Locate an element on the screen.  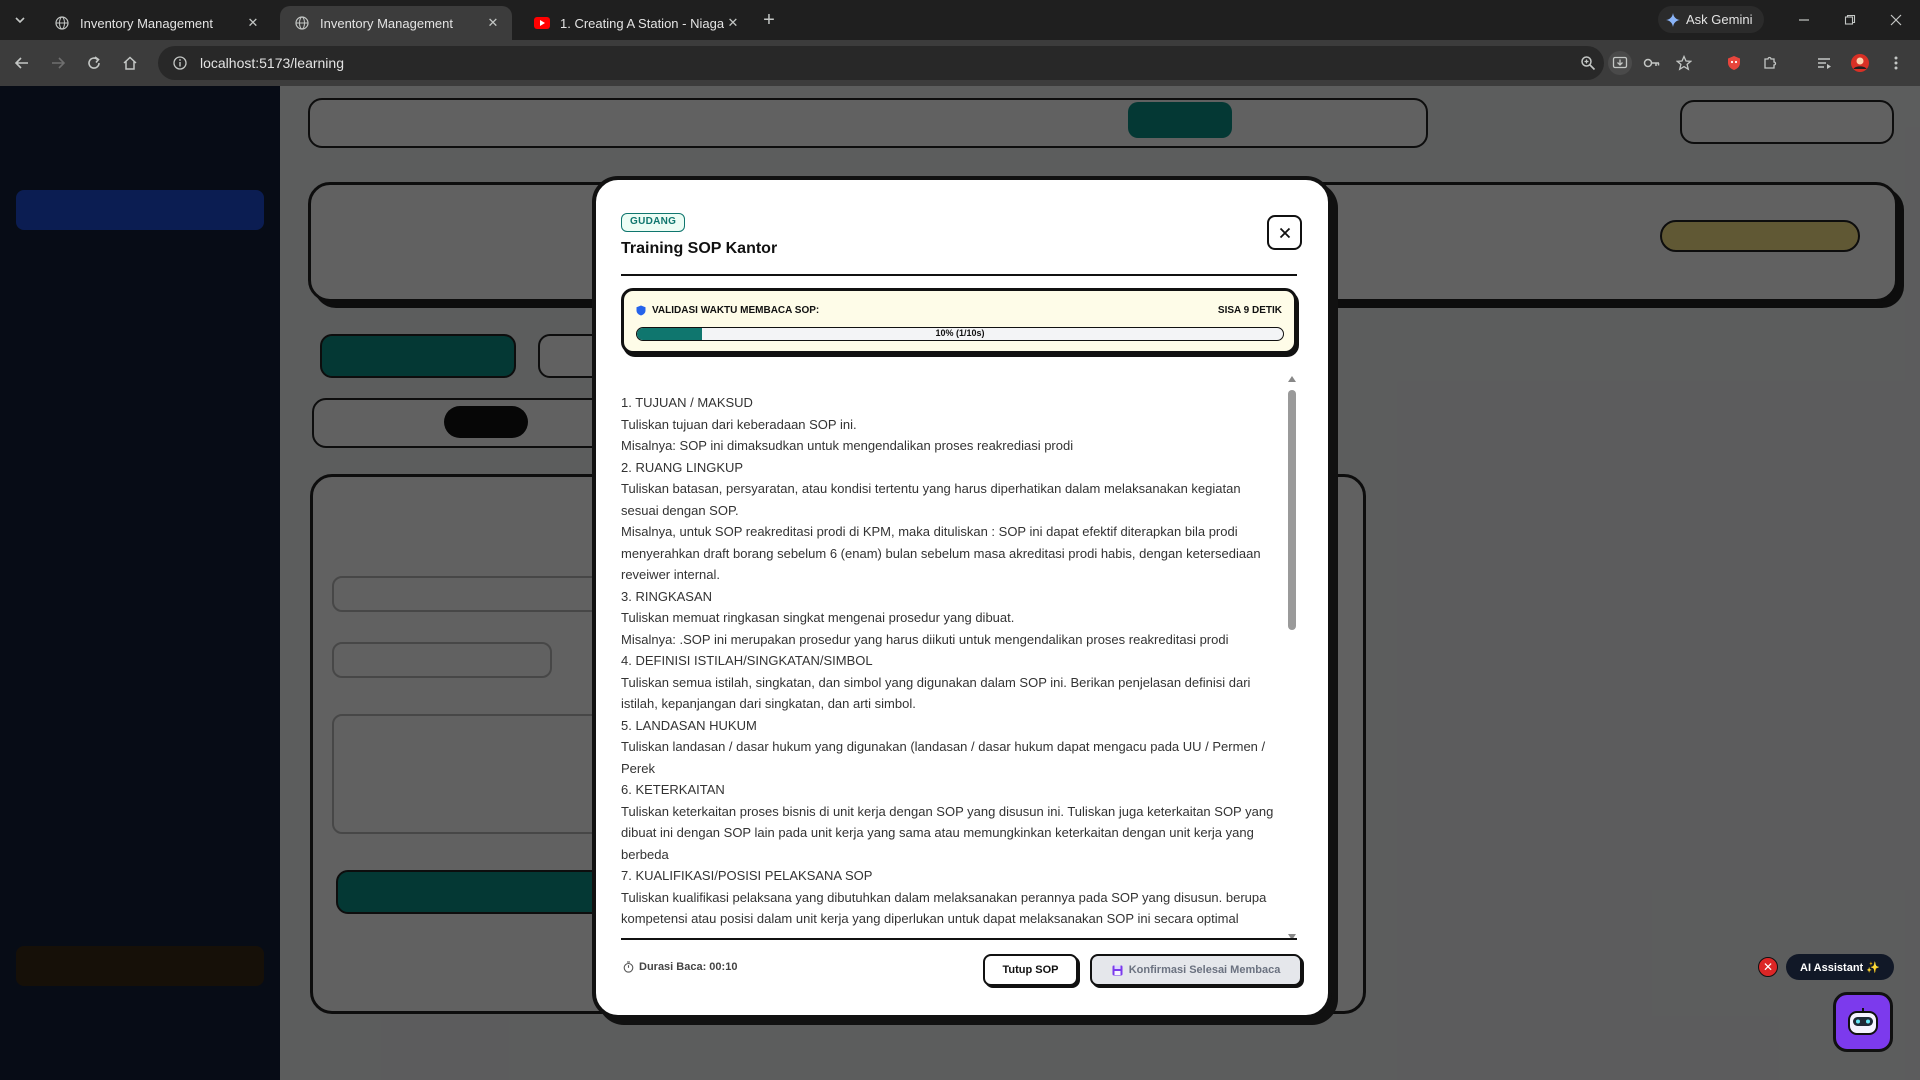
sop-content-line: Tuliskan tujuan dari keberadaan SOP ini. is located at coordinates (739, 424).